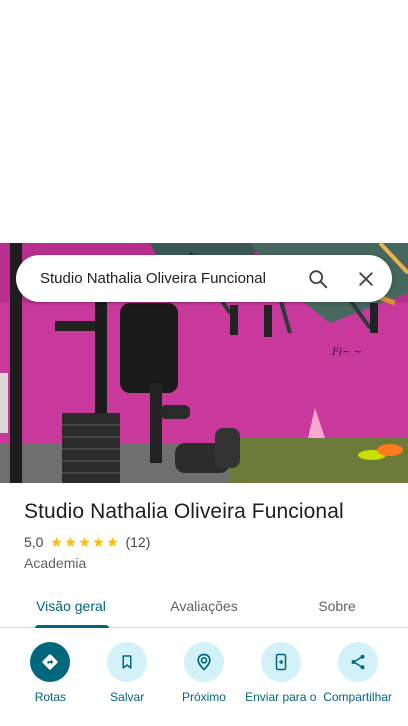 The image size is (408, 726). What do you see at coordinates (281, 684) in the screenshot?
I see `send-to-phone-button: Enviar para o` at bounding box center [281, 684].